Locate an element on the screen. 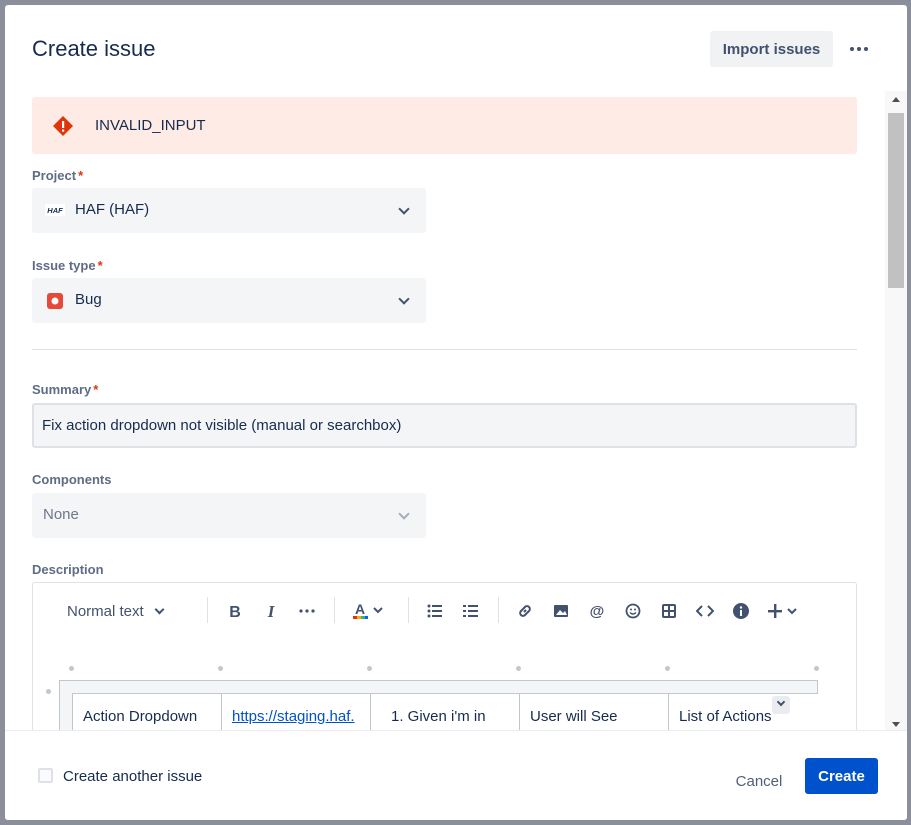 The height and width of the screenshot is (825, 911). table-cell-link: https://staging.haf. is located at coordinates (295, 712).